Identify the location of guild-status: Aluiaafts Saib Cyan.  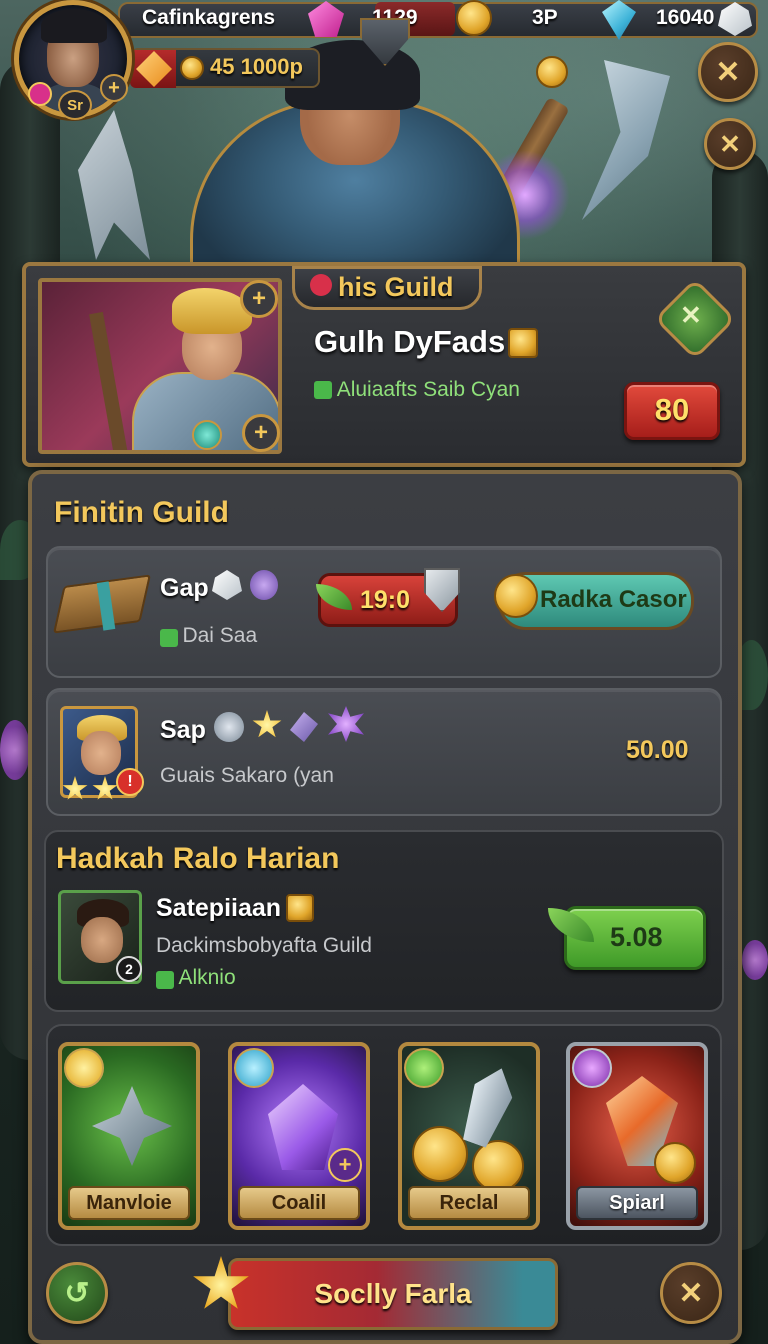
(417, 390).